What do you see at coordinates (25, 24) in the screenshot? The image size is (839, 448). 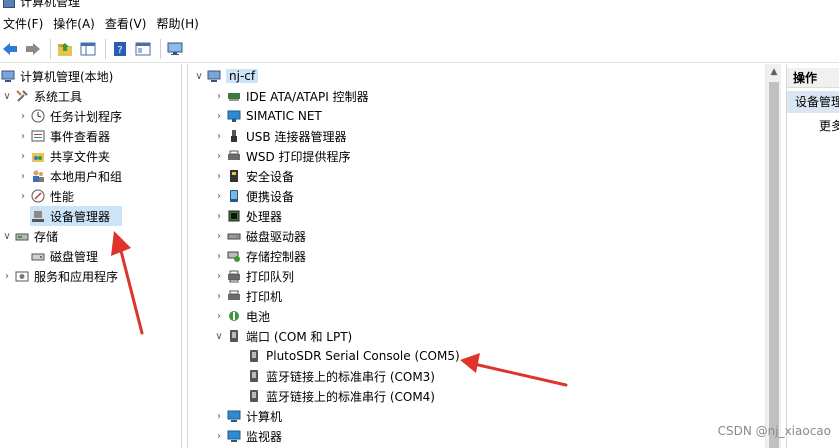 I see `menu-file: 文件(F)` at bounding box center [25, 24].